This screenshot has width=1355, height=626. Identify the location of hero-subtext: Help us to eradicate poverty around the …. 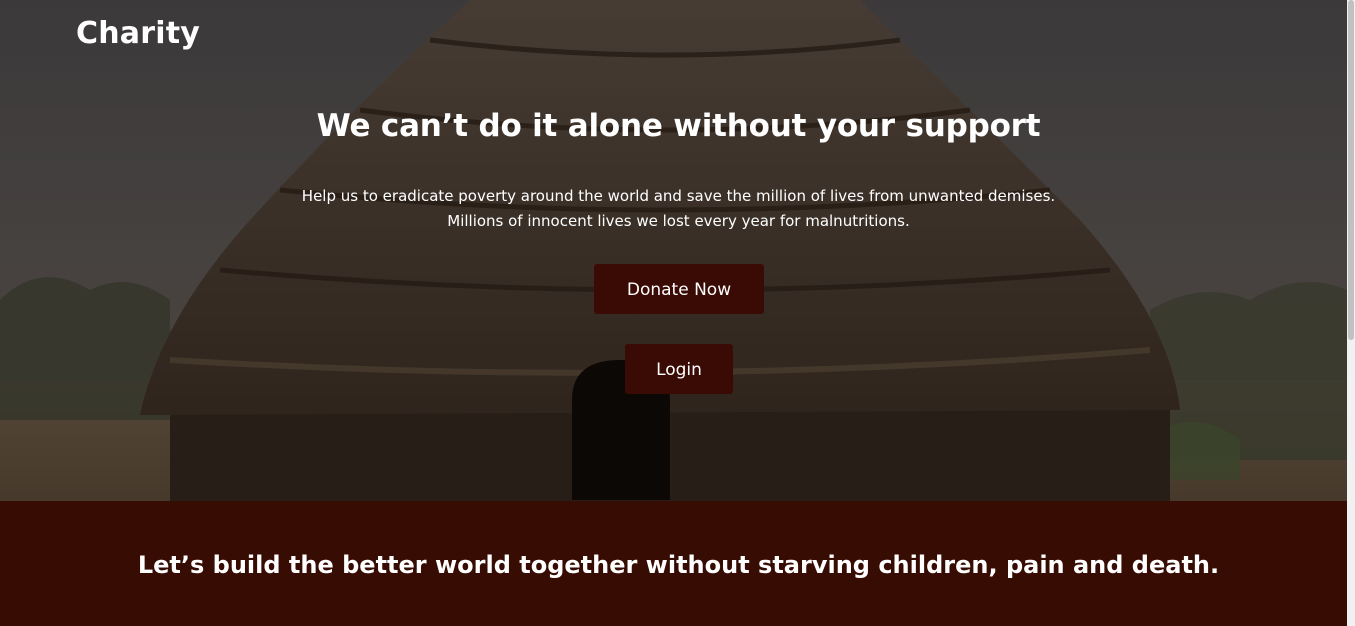
(673, 209).